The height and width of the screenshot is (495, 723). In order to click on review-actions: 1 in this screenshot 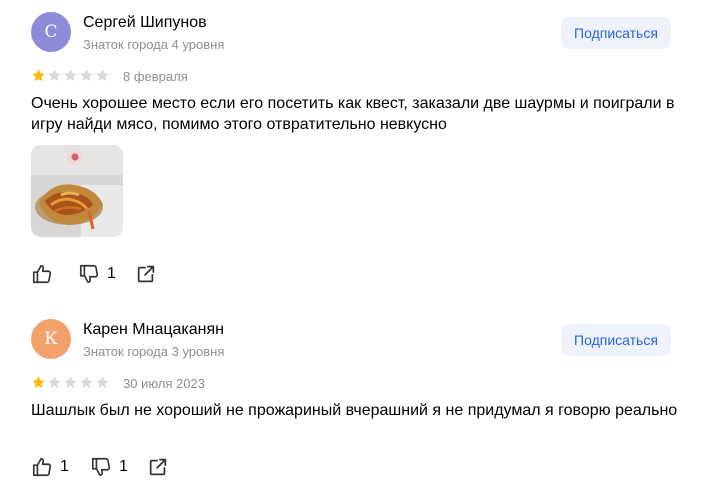, I will do `click(96, 275)`.